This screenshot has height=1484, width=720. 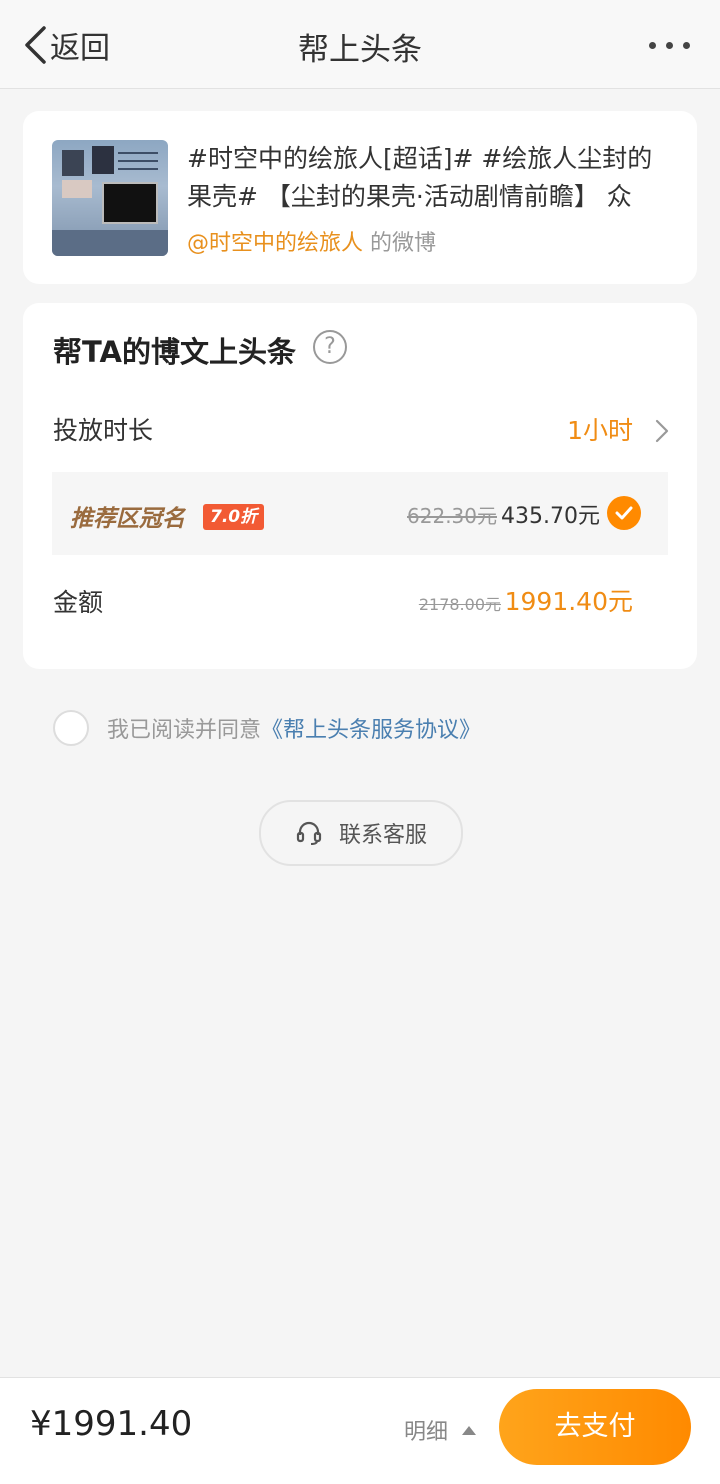 I want to click on duration-value: 1小时, so click(x=600, y=429).